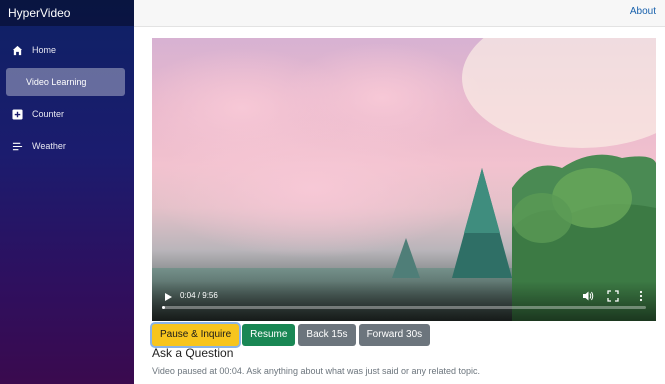 The height and width of the screenshot is (384, 665). I want to click on app-title: HyperVideo, so click(67, 13).